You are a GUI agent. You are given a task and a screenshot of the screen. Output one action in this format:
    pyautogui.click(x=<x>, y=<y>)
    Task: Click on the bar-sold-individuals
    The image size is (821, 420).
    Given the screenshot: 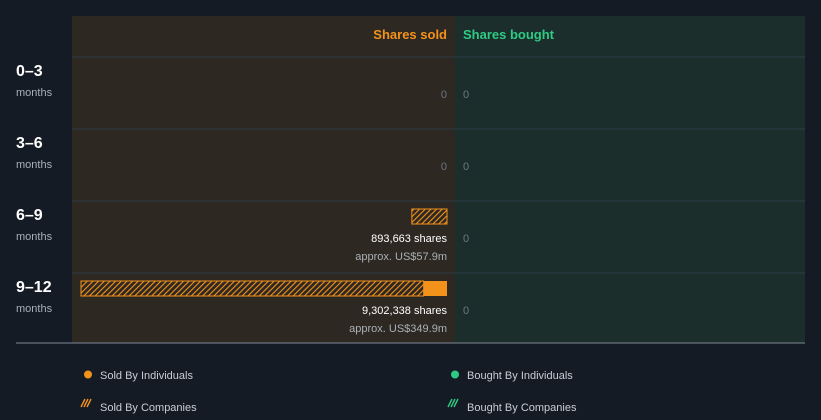 What is the action you would take?
    pyautogui.click(x=435, y=288)
    